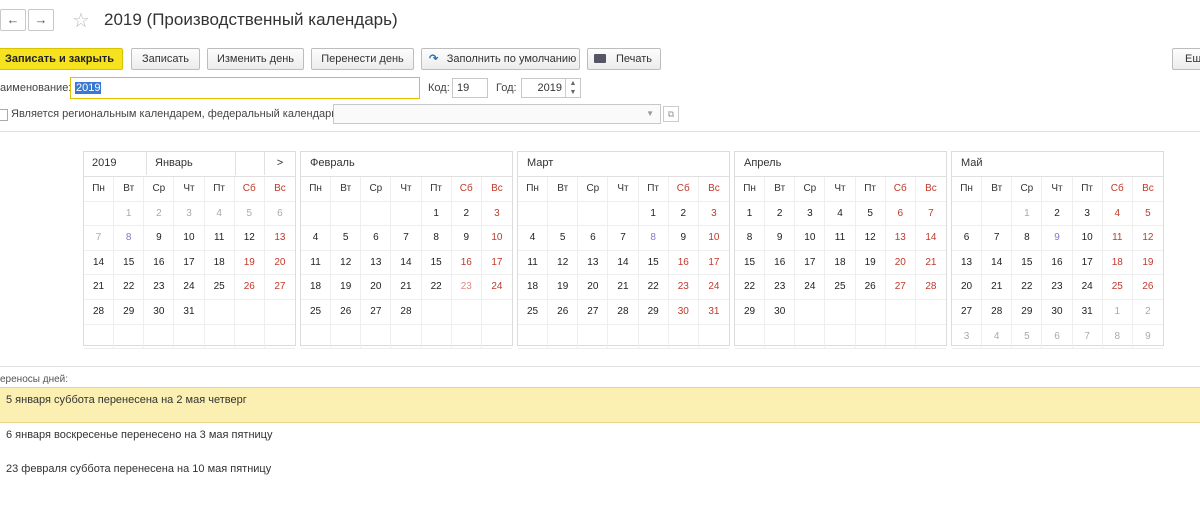 Image resolution: width=1200 pixels, height=530 pixels. What do you see at coordinates (4, 115) in the screenshot?
I see `regional-checkbox` at bounding box center [4, 115].